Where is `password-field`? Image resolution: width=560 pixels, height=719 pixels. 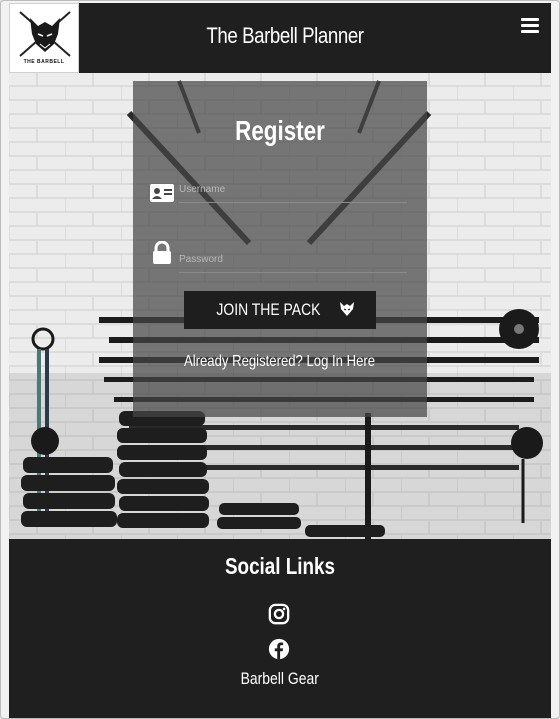 password-field is located at coordinates (293, 260).